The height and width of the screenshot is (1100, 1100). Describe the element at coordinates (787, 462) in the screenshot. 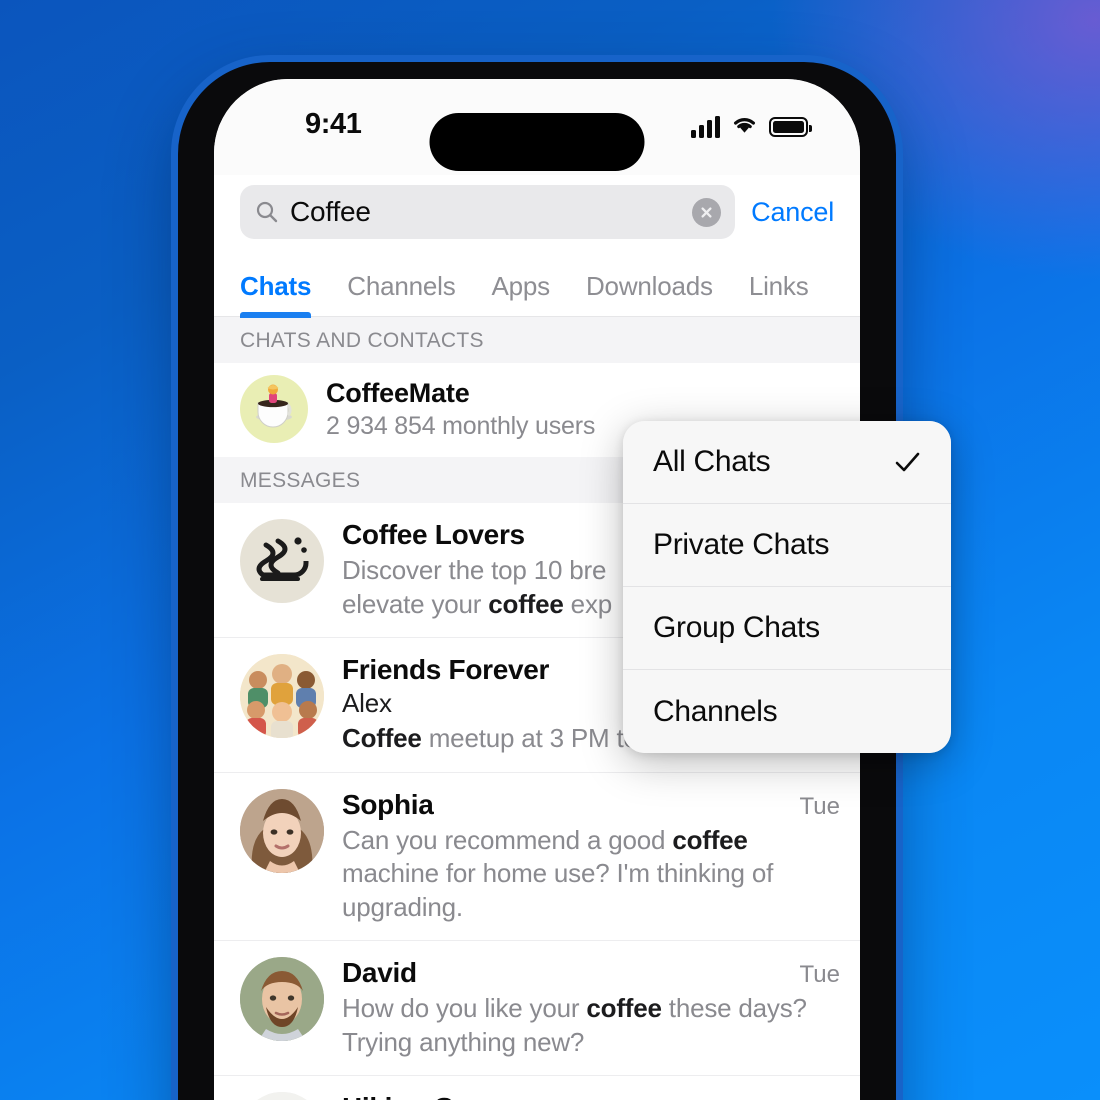

I see `menu-item-all-chats: All Chats` at that location.